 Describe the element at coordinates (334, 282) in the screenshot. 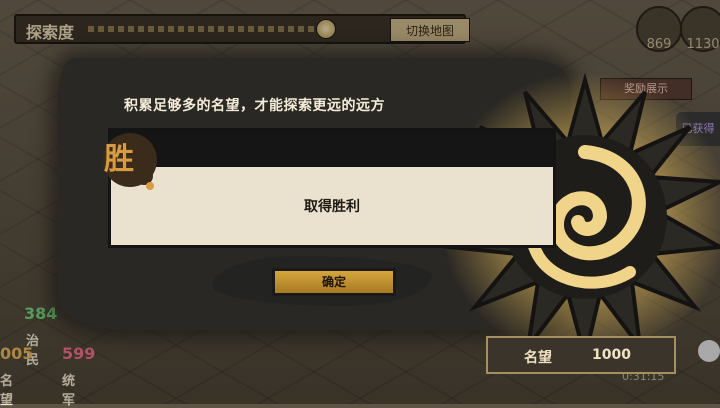

I see `confirm-button: 确定` at that location.